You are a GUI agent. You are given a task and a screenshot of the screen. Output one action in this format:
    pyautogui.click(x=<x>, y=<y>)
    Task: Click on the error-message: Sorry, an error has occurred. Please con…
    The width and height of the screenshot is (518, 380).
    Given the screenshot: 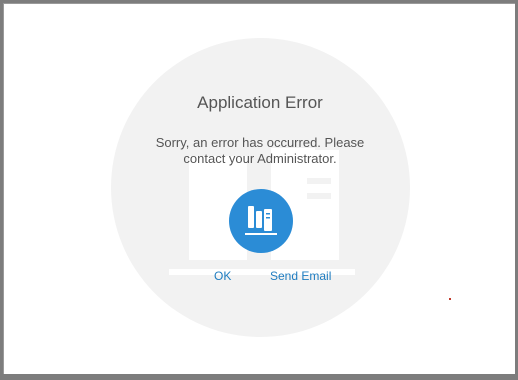 What is the action you would take?
    pyautogui.click(x=260, y=150)
    